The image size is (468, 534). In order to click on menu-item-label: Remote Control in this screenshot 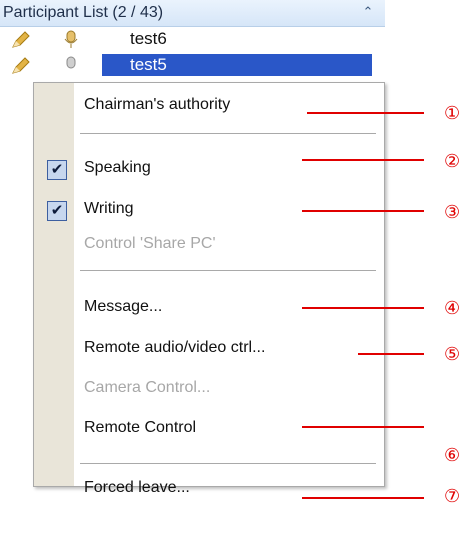, I will do `click(140, 427)`.